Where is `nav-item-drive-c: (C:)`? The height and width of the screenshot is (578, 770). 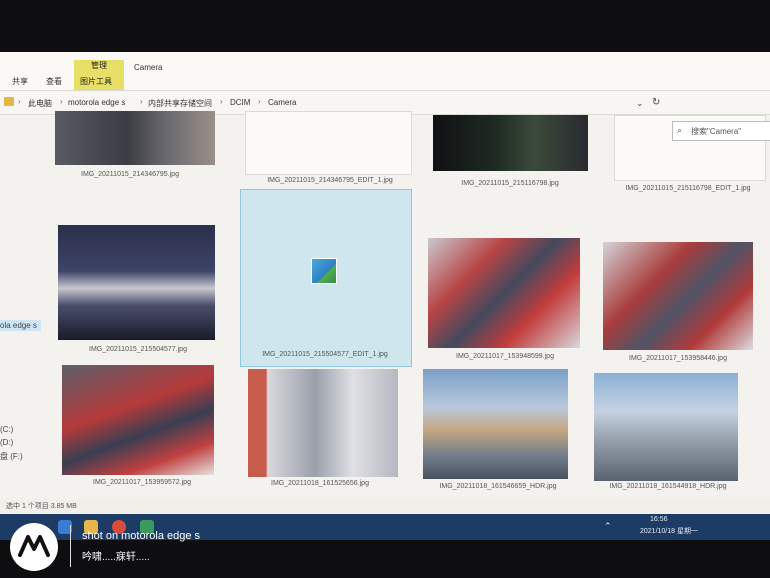 nav-item-drive-c: (C:) is located at coordinates (6, 429).